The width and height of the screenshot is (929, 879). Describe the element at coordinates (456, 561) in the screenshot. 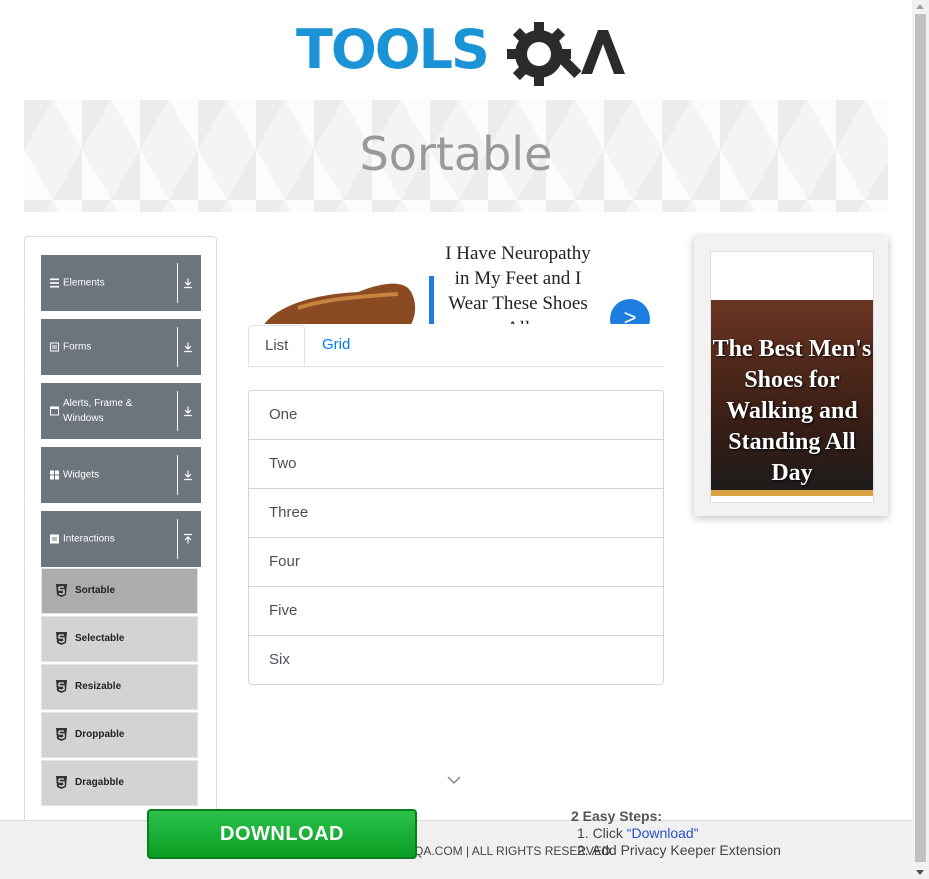

I see `list-item: Four` at that location.